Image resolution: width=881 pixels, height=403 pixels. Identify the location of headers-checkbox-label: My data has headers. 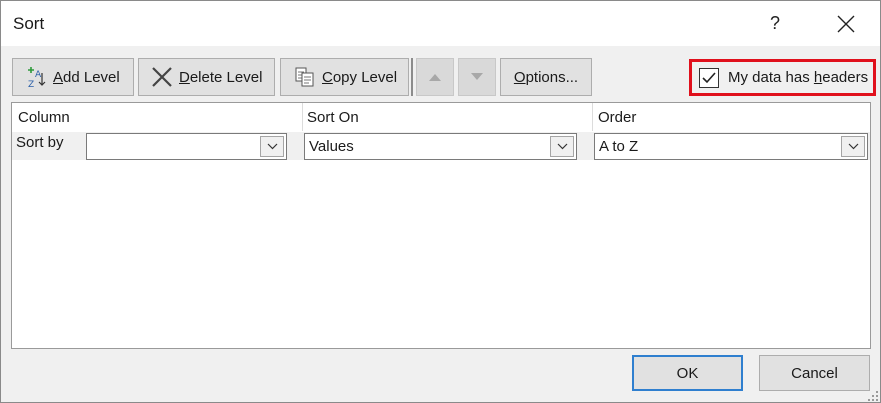
(798, 77).